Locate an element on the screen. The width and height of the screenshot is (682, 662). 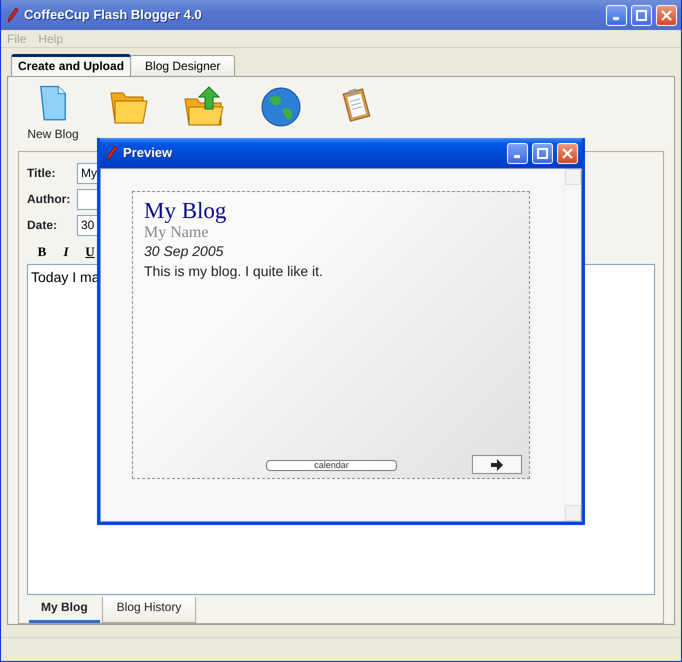
arrow-right-icon is located at coordinates (497, 465).